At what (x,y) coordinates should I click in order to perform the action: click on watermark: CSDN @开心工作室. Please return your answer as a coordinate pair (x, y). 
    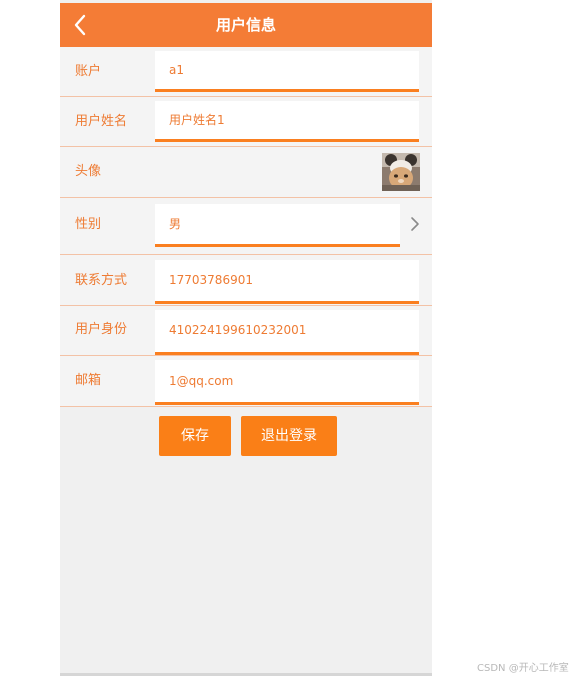
    Looking at the image, I should click on (523, 668).